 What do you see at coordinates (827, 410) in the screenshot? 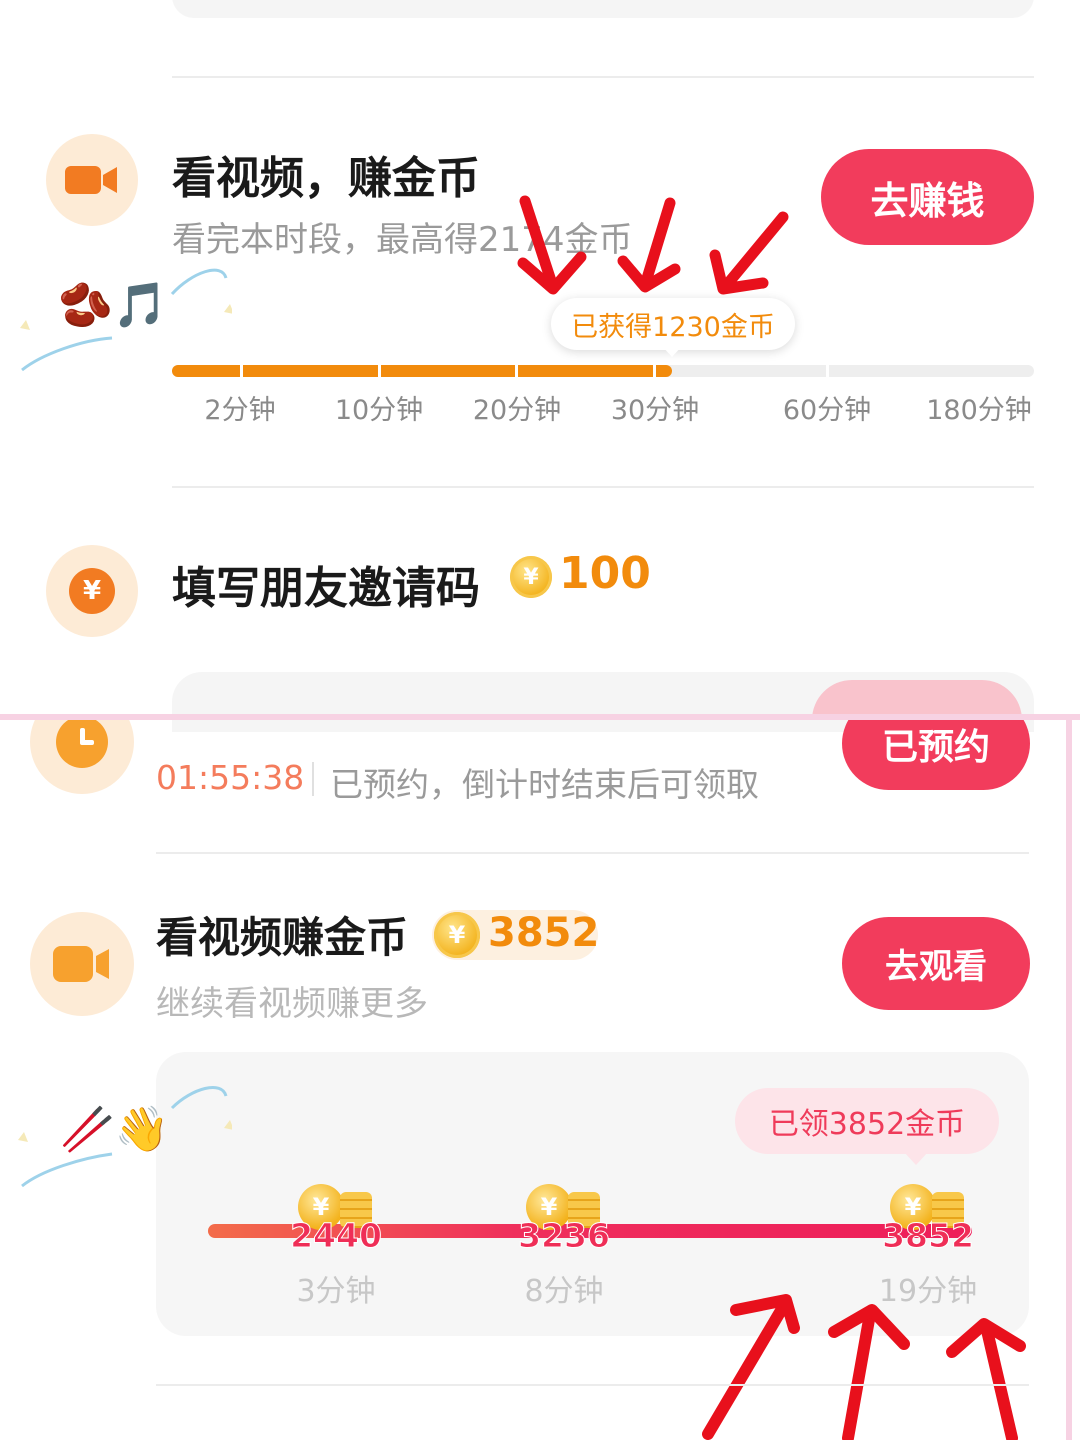
I see `tick-label: 60分钟` at bounding box center [827, 410].